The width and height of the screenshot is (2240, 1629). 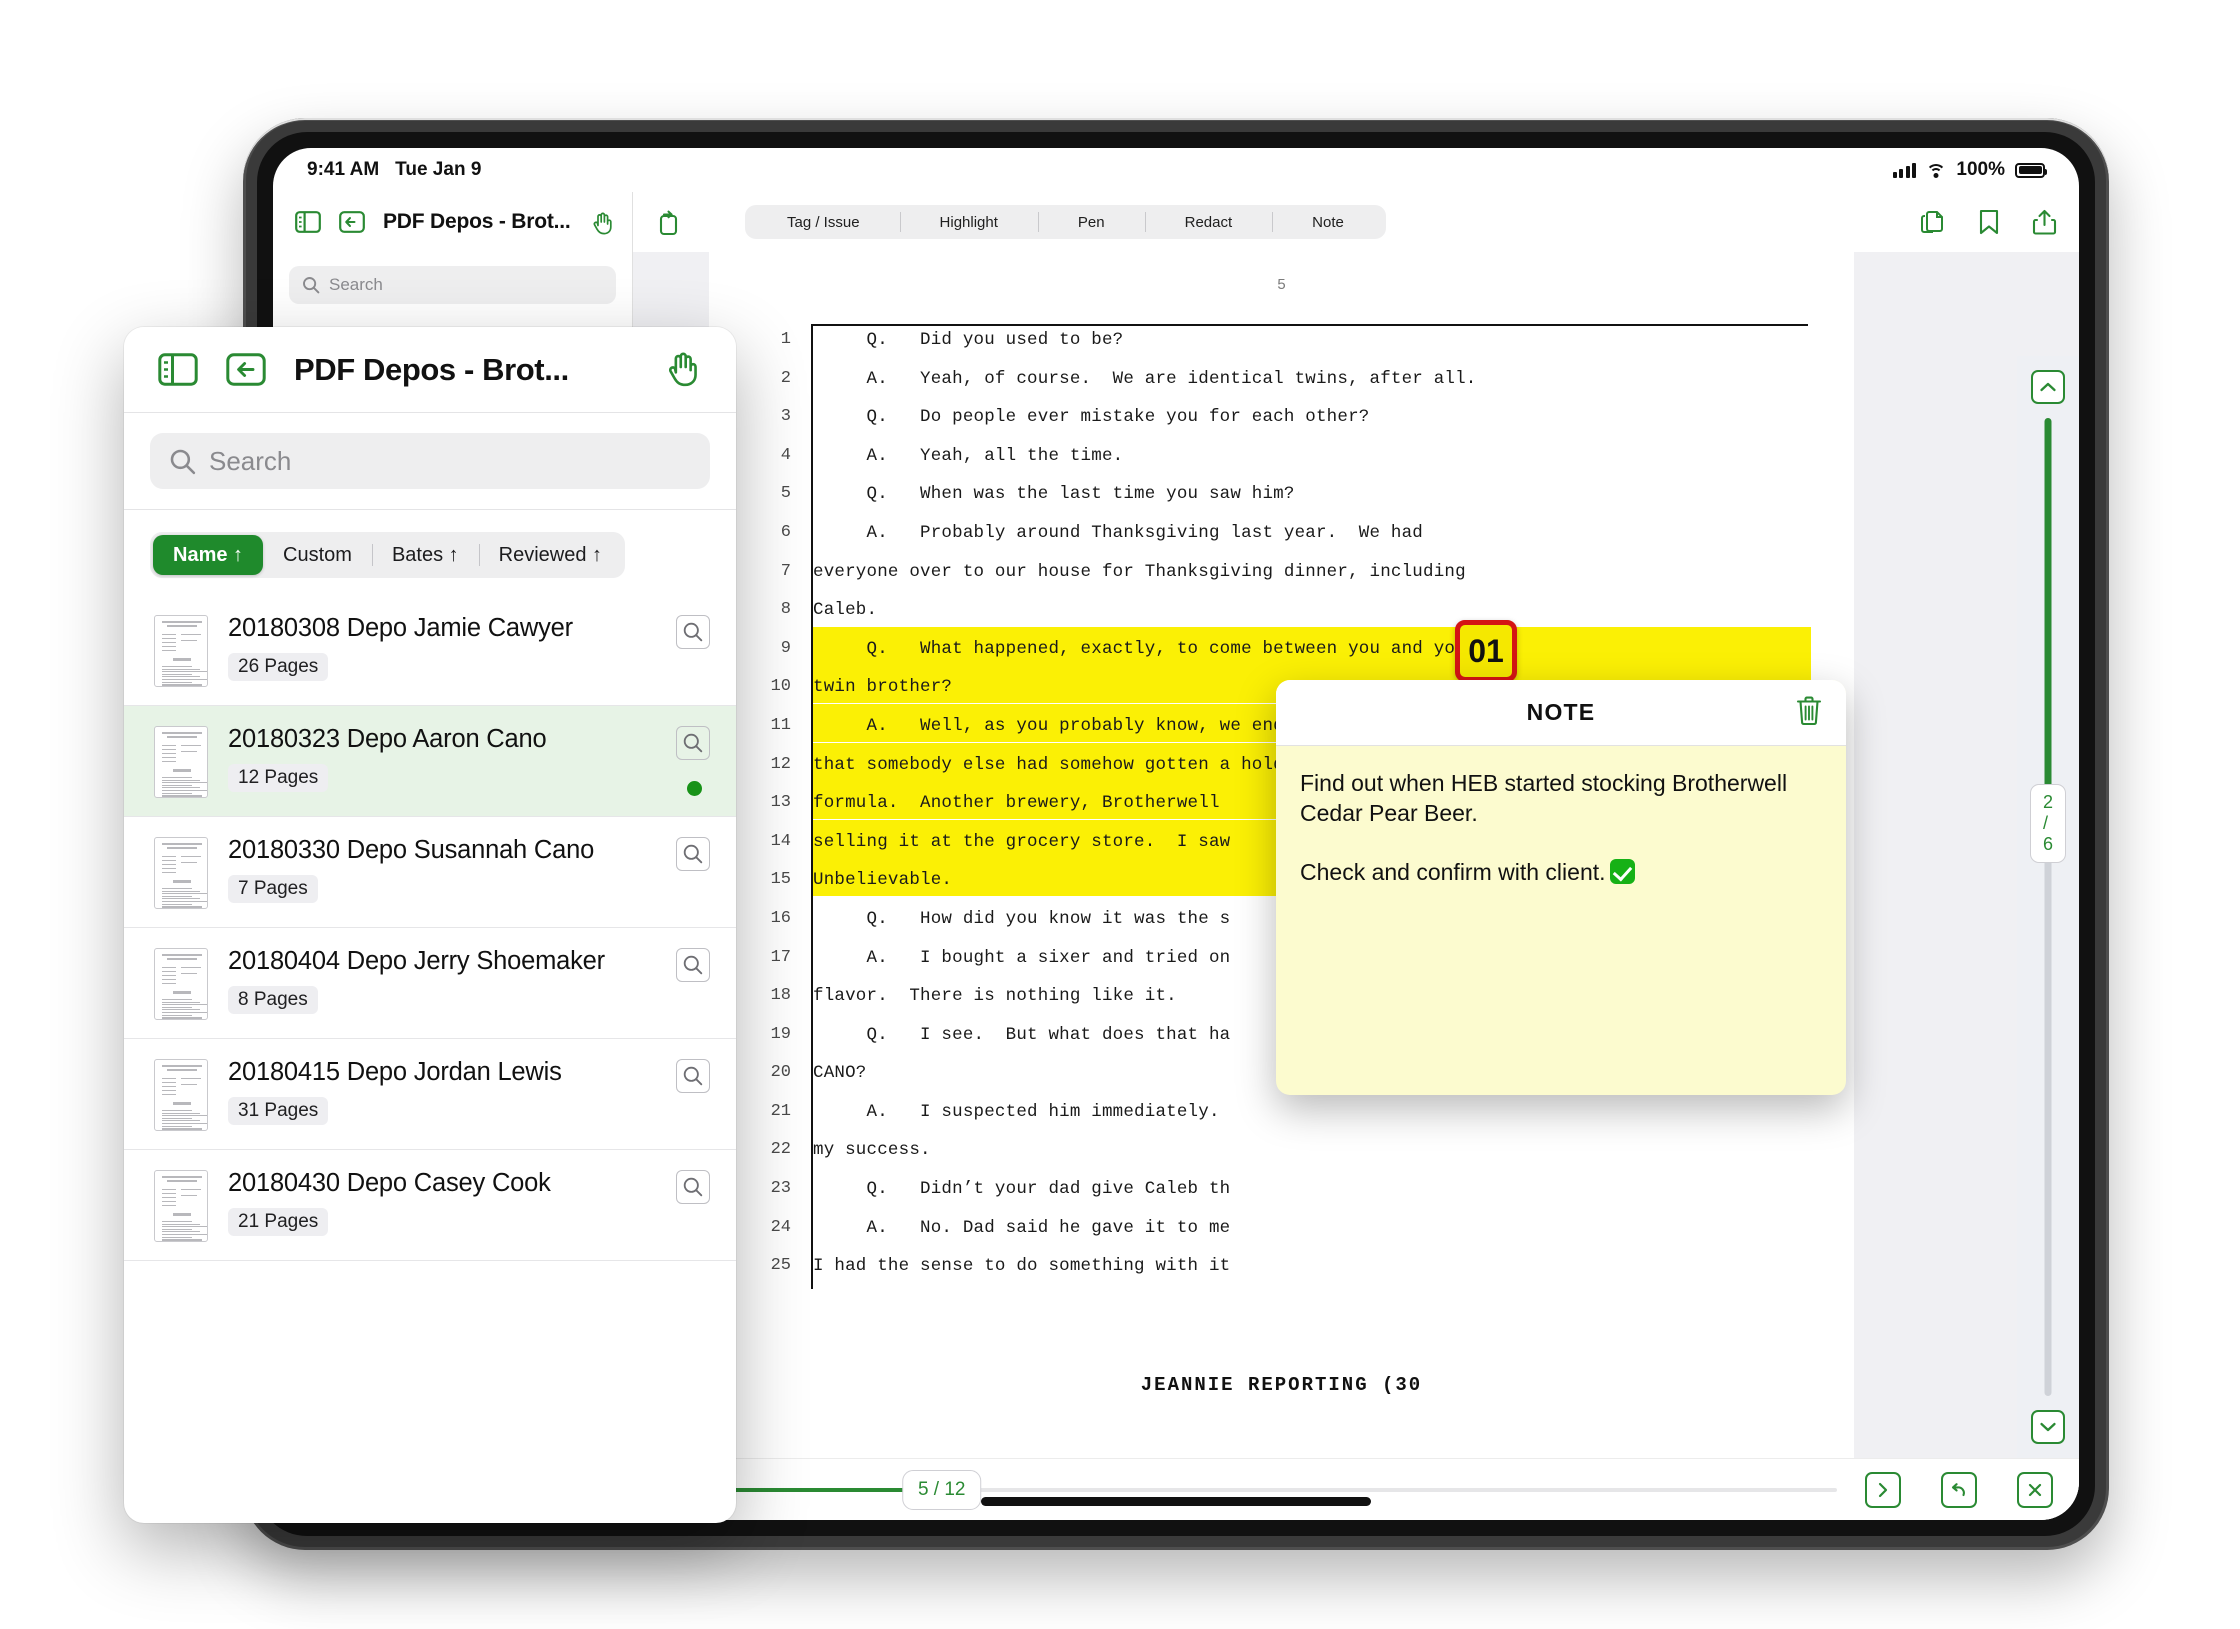 What do you see at coordinates (343, 169) in the screenshot?
I see `status-time: 9:41 AM` at bounding box center [343, 169].